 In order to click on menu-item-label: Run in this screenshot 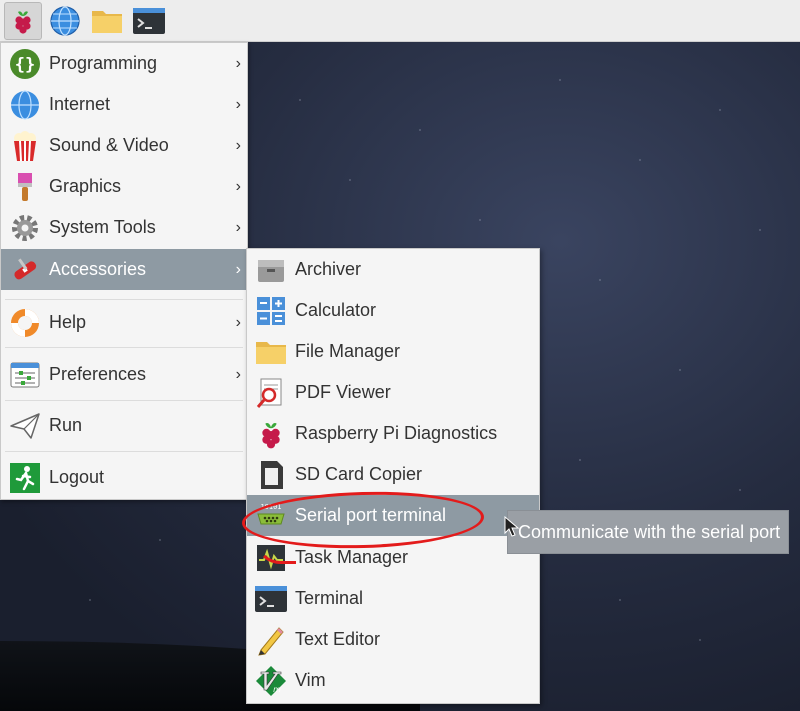, I will do `click(66, 425)`.